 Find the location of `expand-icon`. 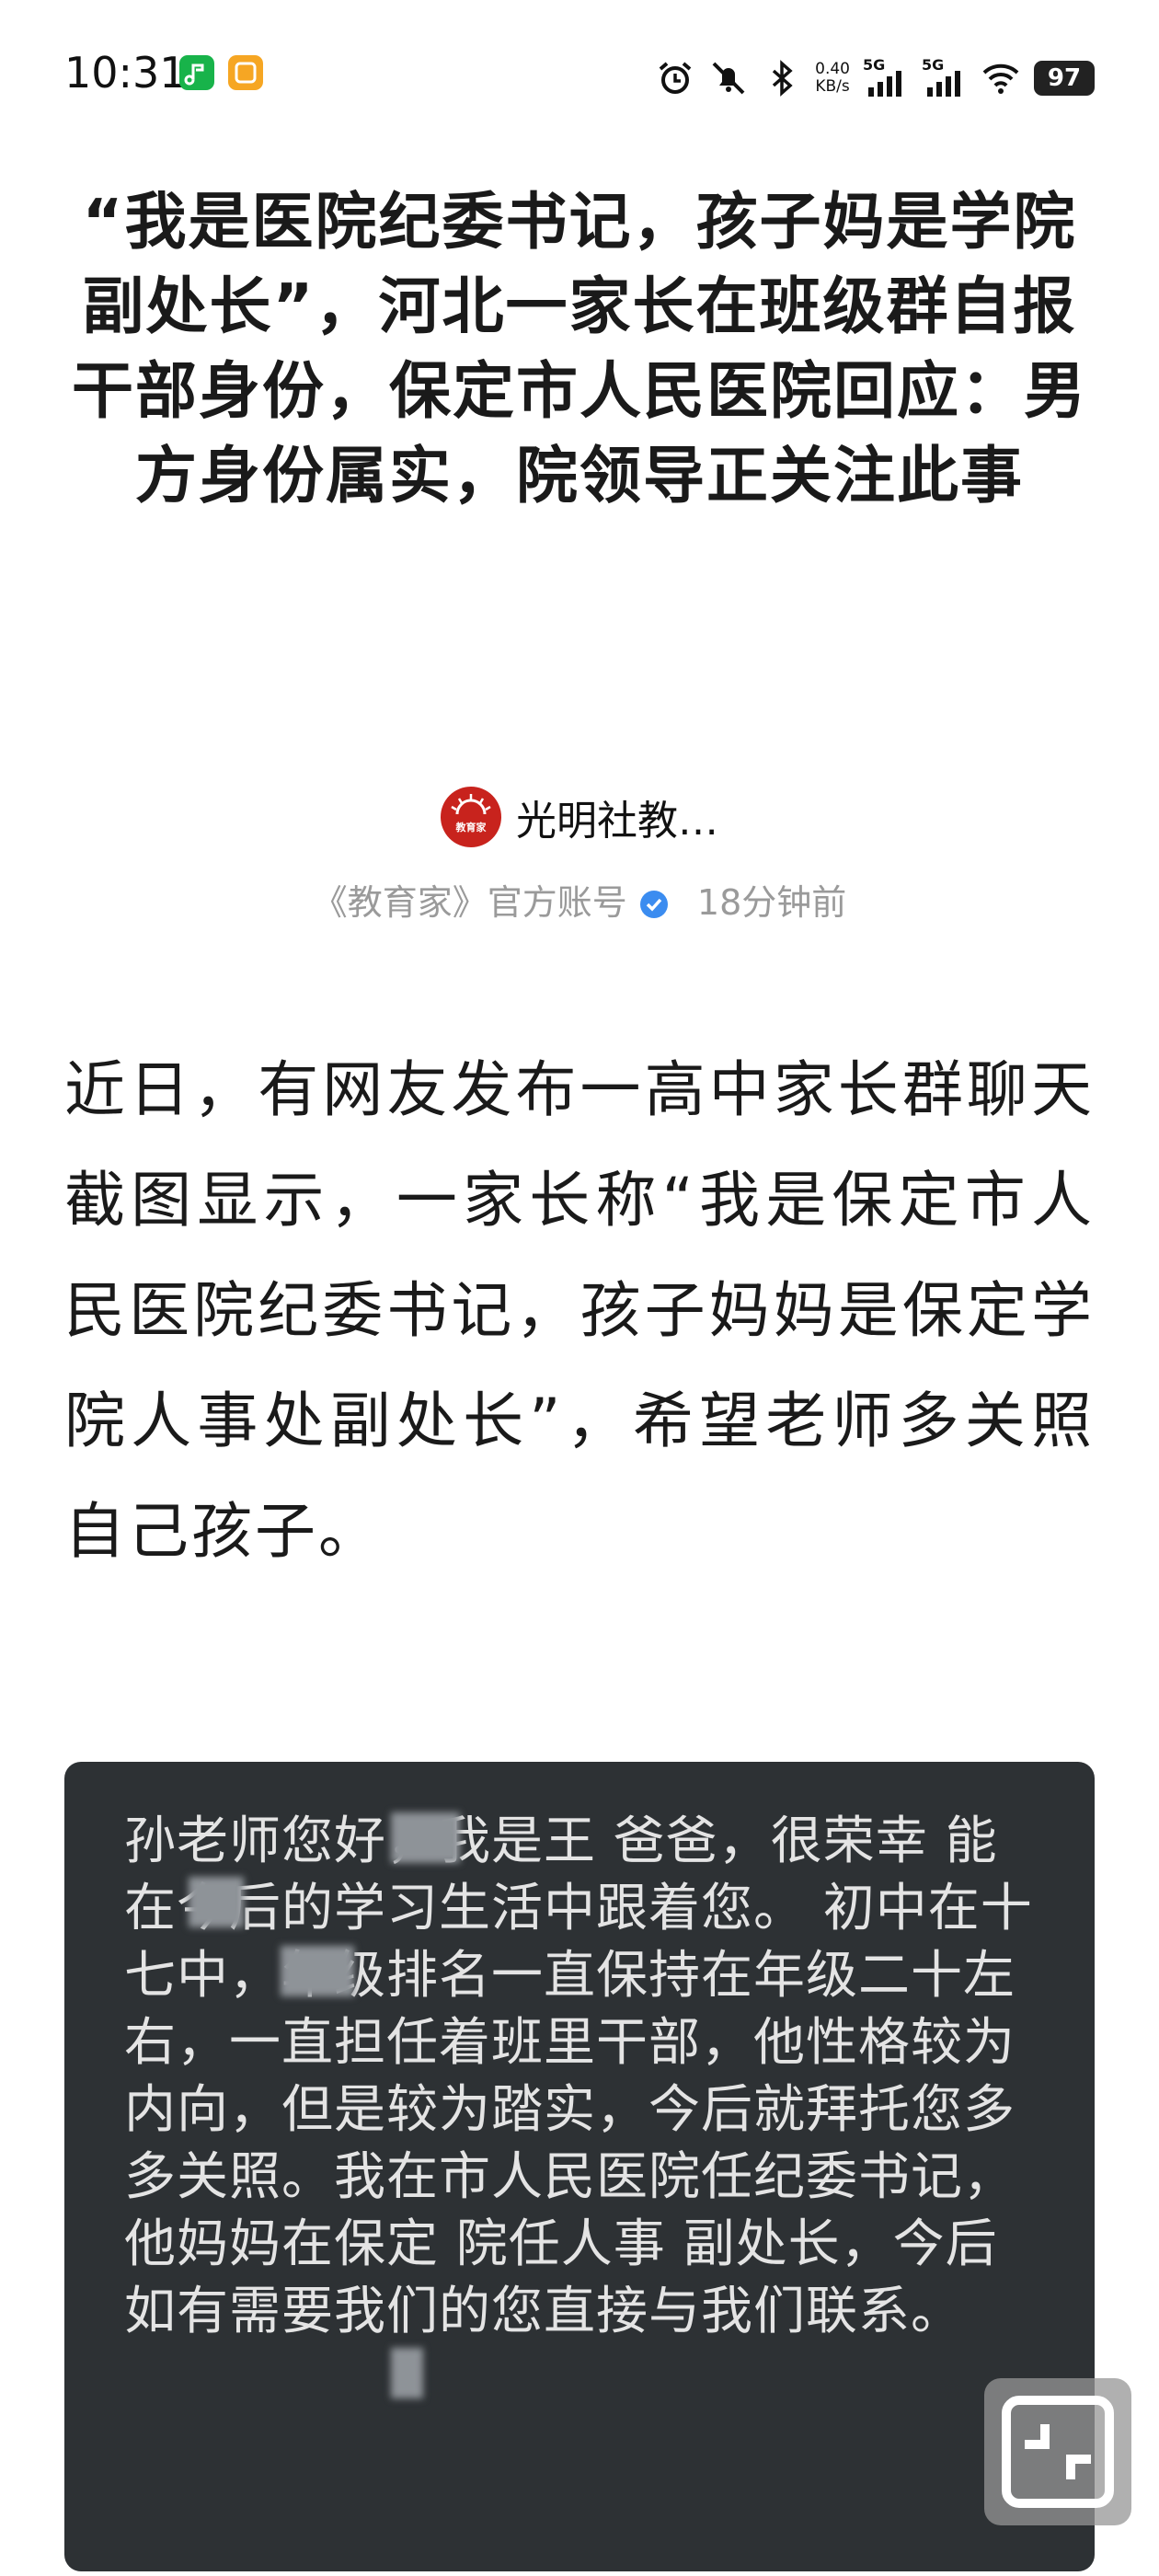

expand-icon is located at coordinates (1058, 2452).